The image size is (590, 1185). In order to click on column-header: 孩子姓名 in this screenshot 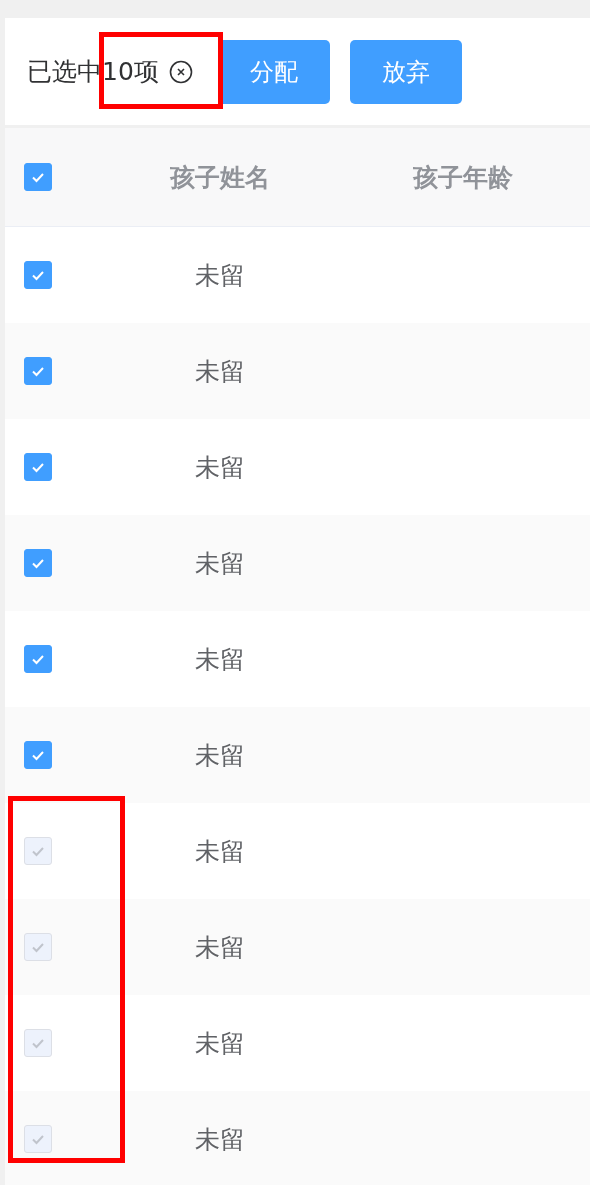, I will do `click(220, 177)`.